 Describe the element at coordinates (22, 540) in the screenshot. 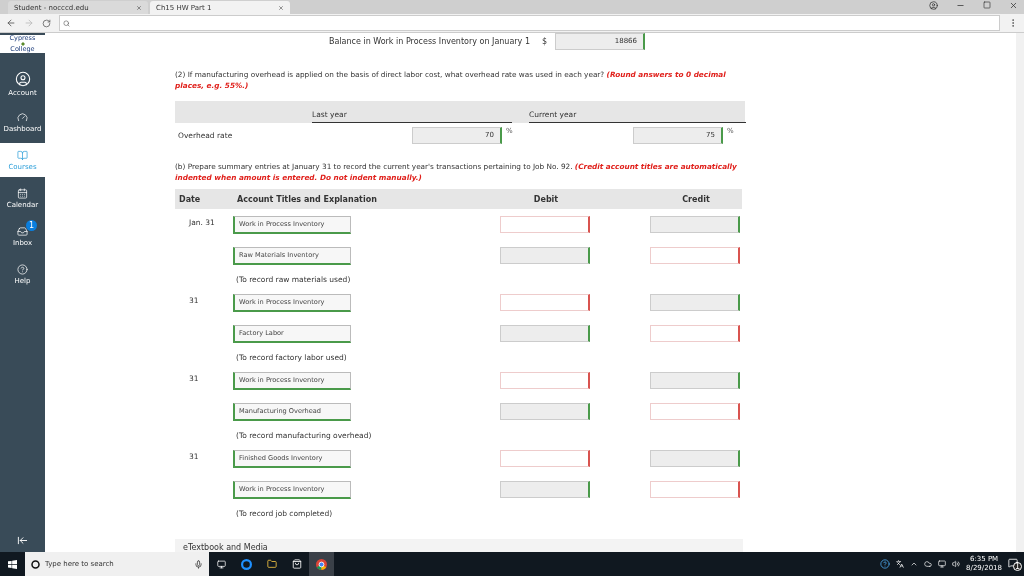

I see `collapse-icon` at that location.